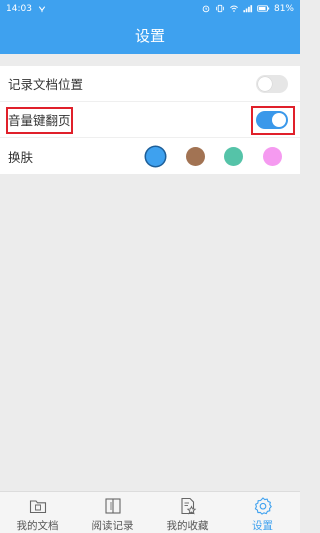  Describe the element at coordinates (195, 156) in the screenshot. I see `skin-swatch-brown` at that location.